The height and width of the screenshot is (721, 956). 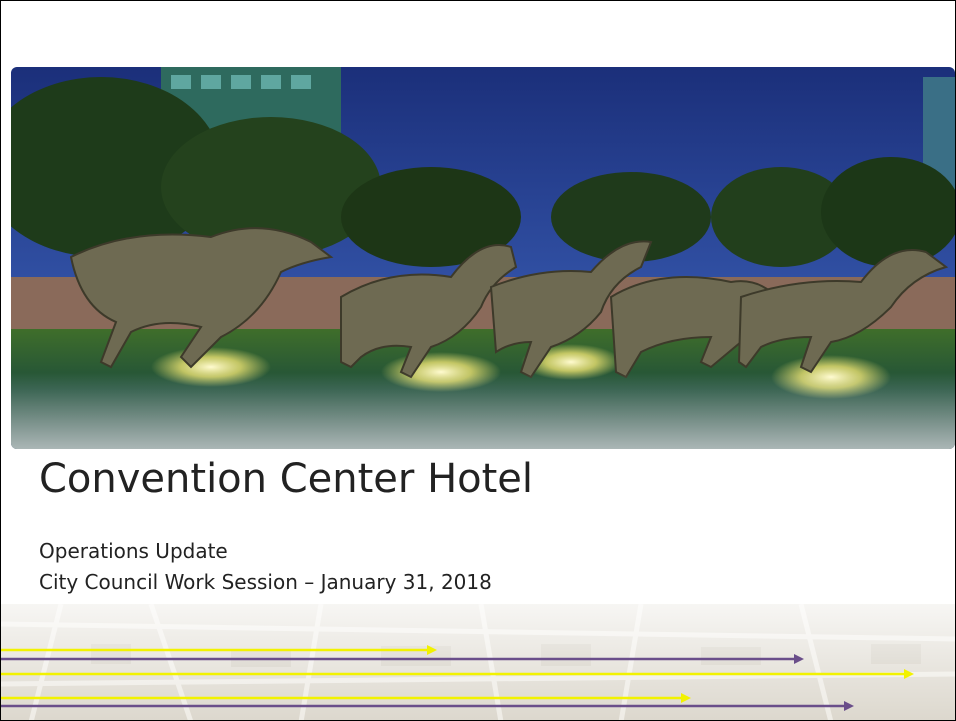 I want to click on slide-title: Convention Center Hotel, so click(x=286, y=479).